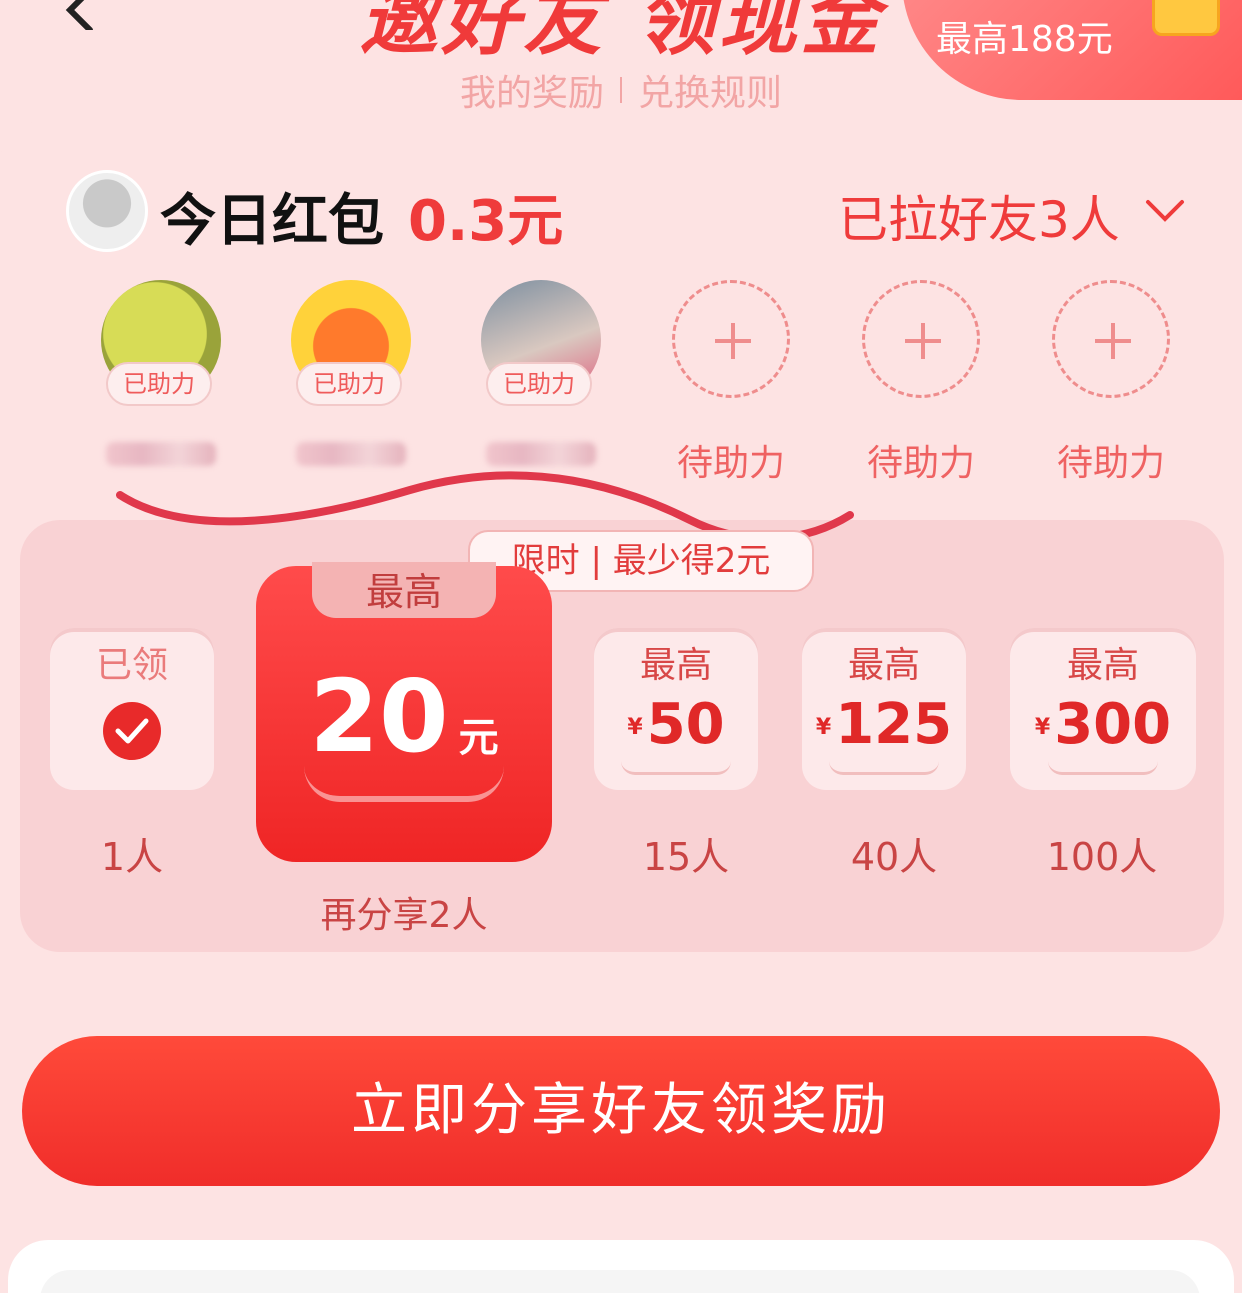 The height and width of the screenshot is (1293, 1242). What do you see at coordinates (532, 90) in the screenshot?
I see `my-rewards-link: 我的奖励` at bounding box center [532, 90].